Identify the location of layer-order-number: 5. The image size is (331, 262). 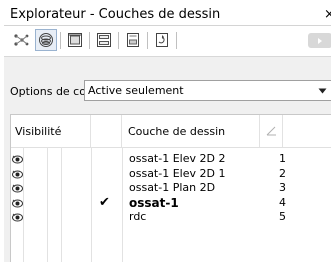
(282, 216).